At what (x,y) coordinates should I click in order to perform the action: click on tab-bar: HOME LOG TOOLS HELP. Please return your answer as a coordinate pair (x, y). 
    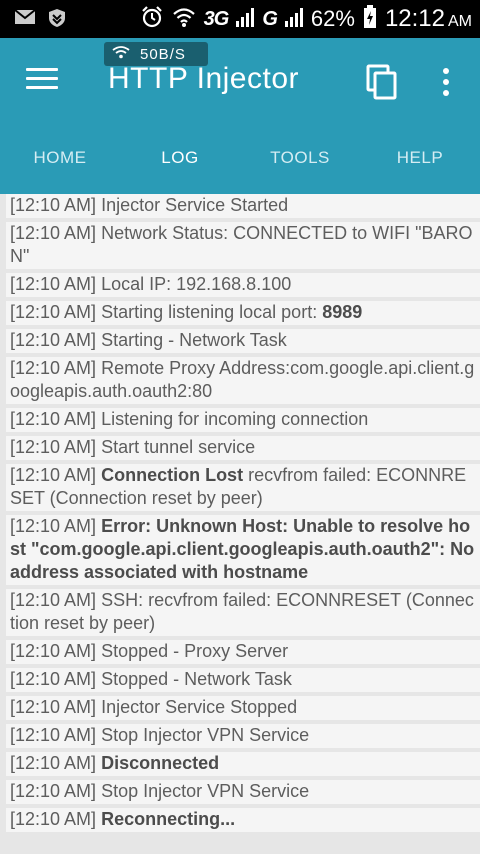
    Looking at the image, I should click on (240, 158).